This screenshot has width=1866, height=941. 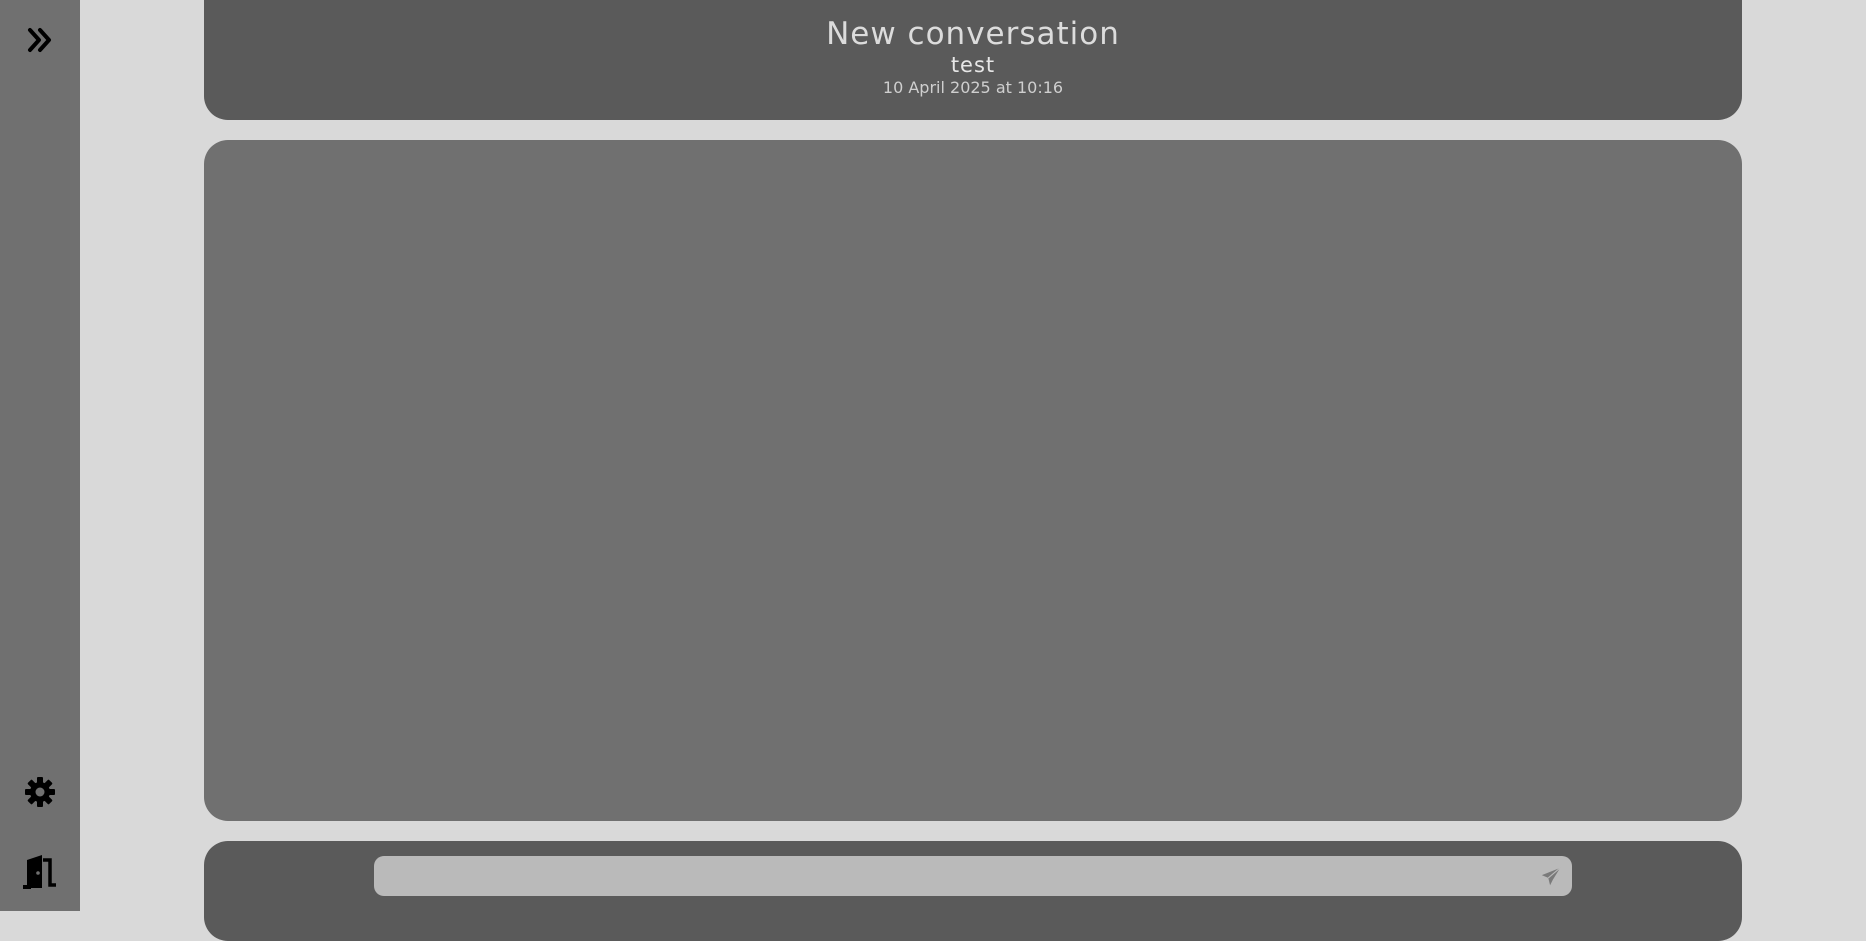 I want to click on double-chevron-right-icon, so click(x=39, y=40).